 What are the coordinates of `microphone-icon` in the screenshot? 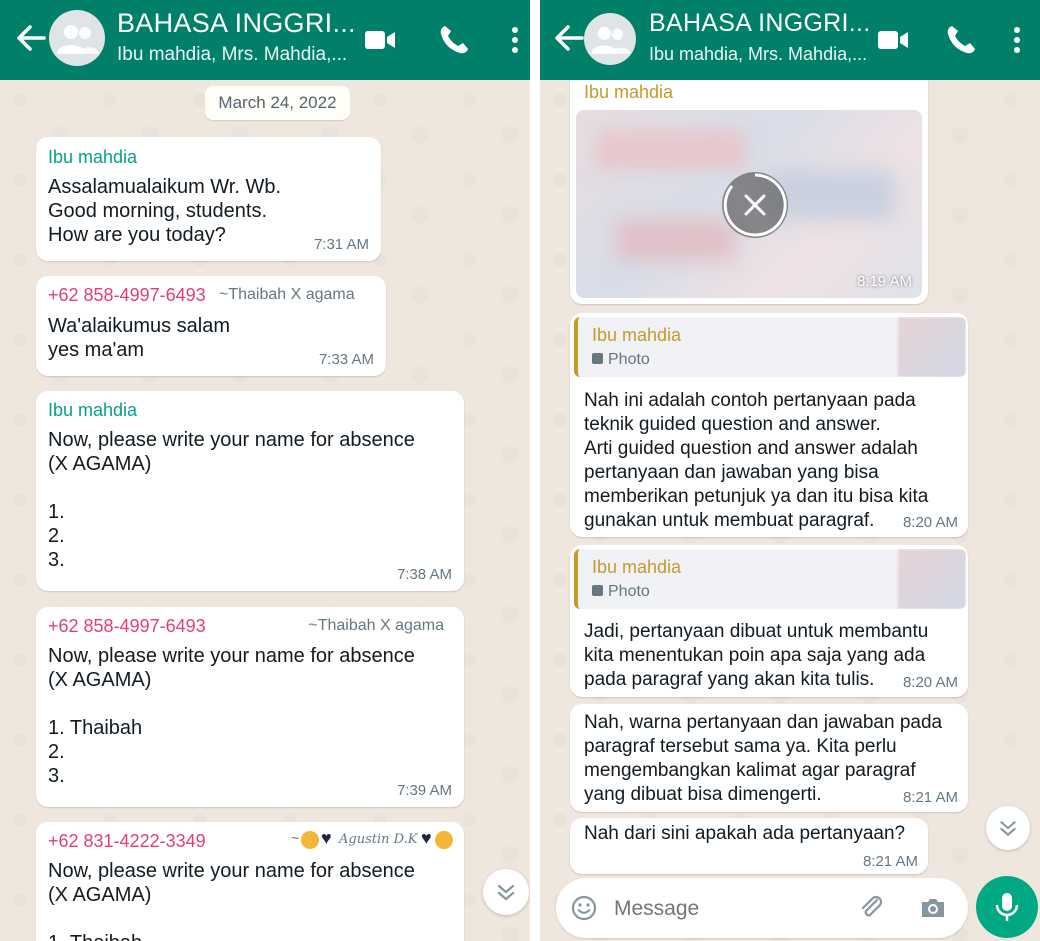 It's located at (1007, 907).